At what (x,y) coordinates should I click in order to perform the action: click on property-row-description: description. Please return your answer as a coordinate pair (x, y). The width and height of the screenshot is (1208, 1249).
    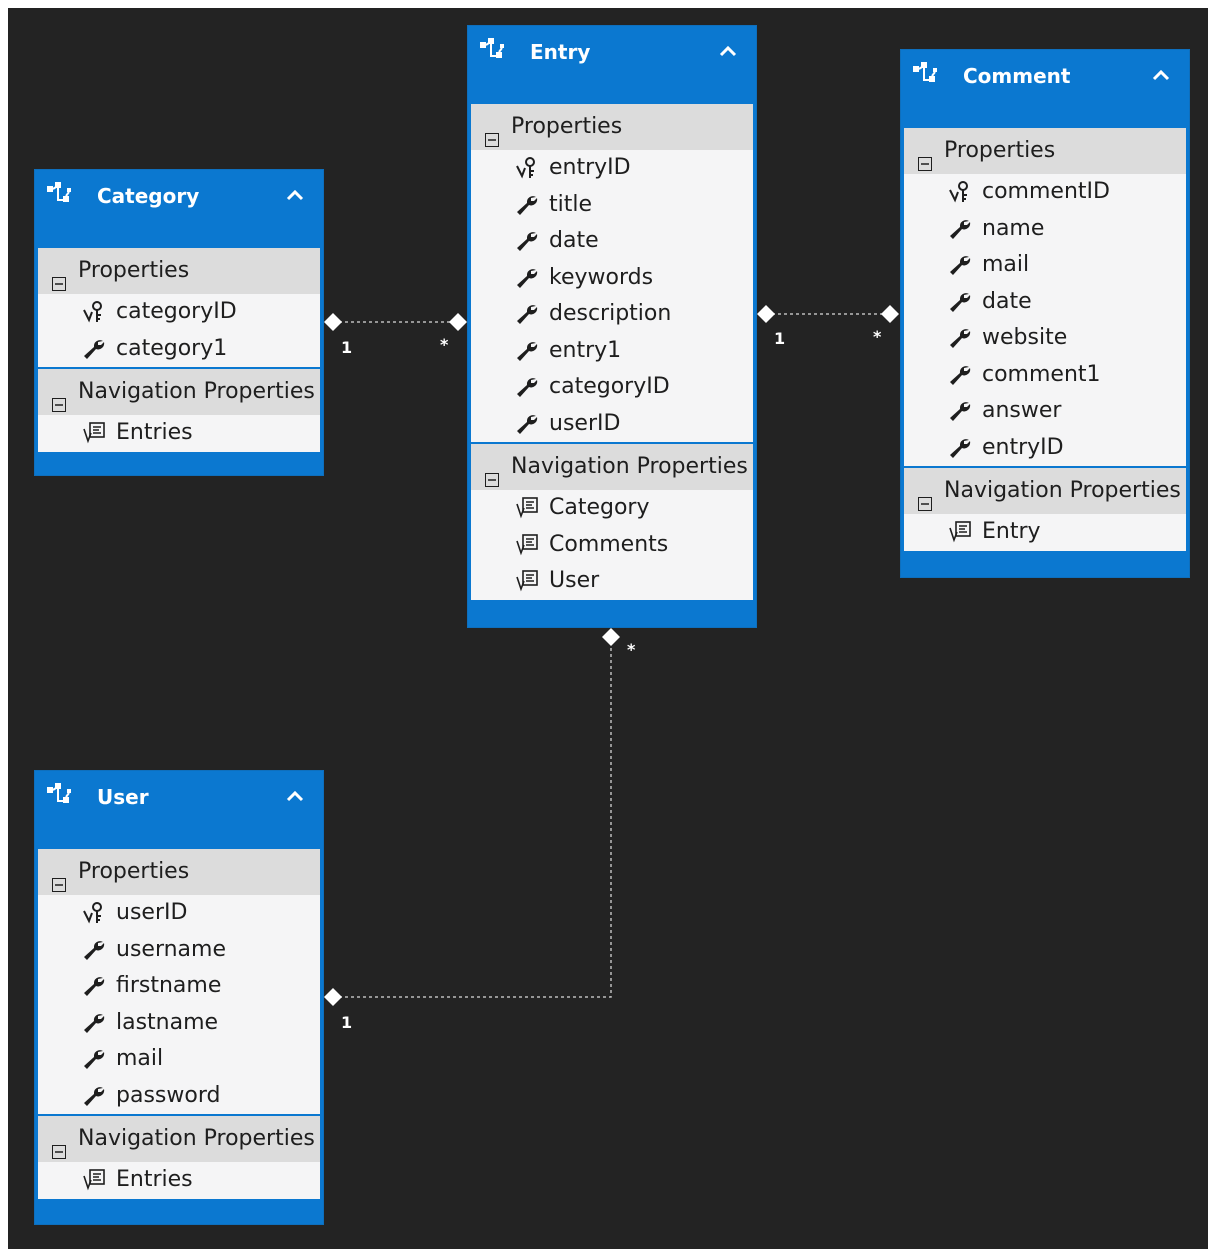
    Looking at the image, I should click on (612, 314).